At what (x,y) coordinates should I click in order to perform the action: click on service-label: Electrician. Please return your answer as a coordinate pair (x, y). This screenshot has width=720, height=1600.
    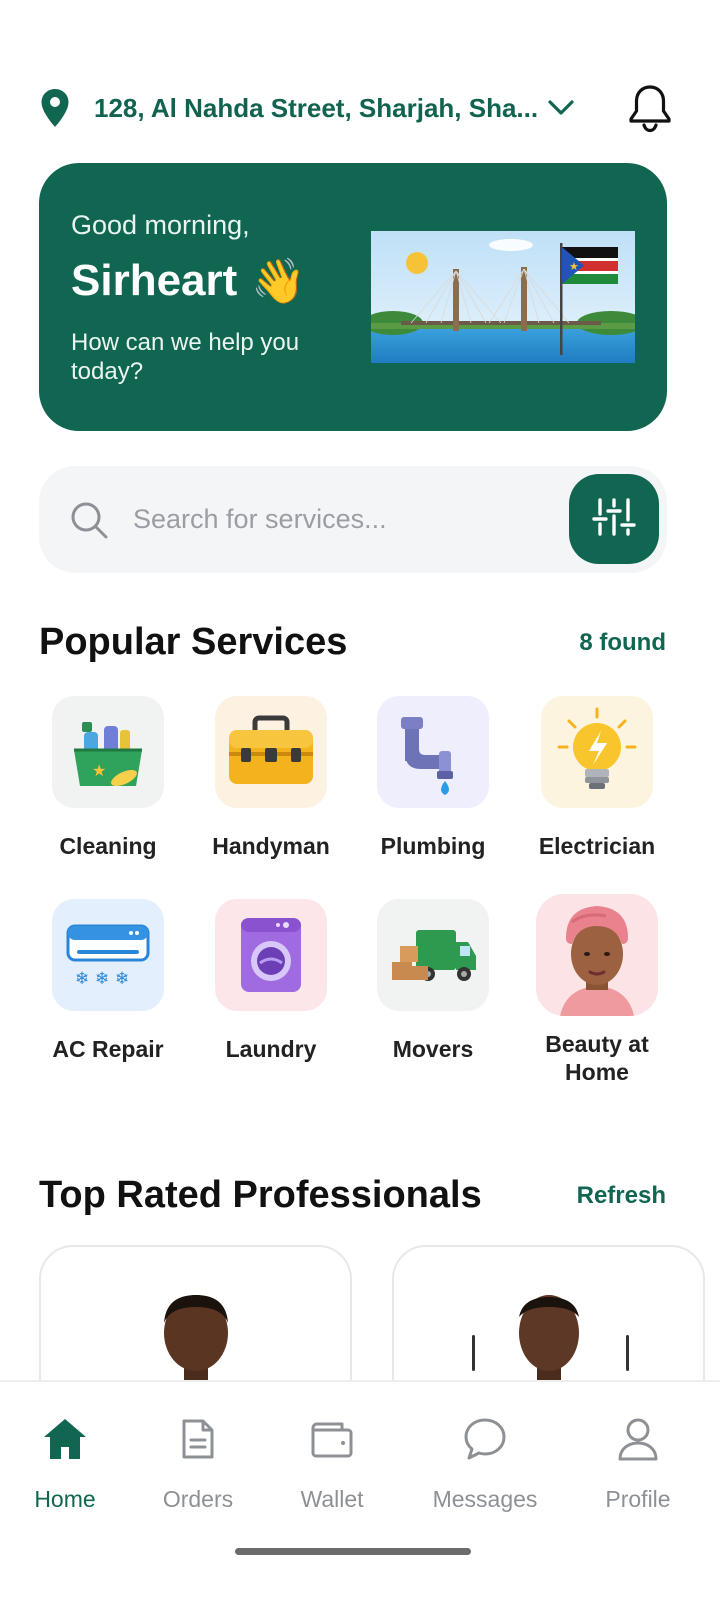
    Looking at the image, I should click on (597, 846).